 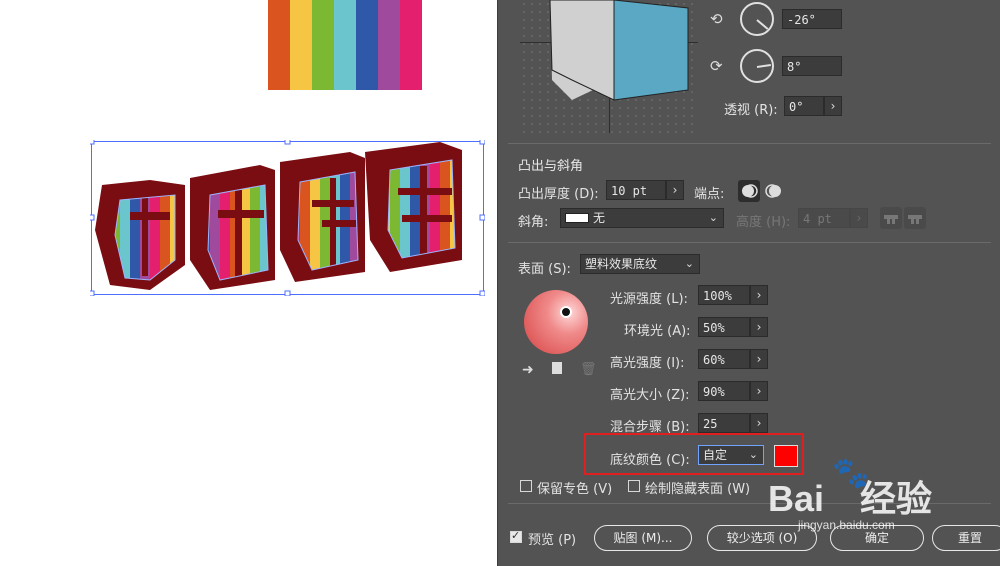 What do you see at coordinates (552, 540) in the screenshot?
I see `preview-label: 预览 (P)` at bounding box center [552, 540].